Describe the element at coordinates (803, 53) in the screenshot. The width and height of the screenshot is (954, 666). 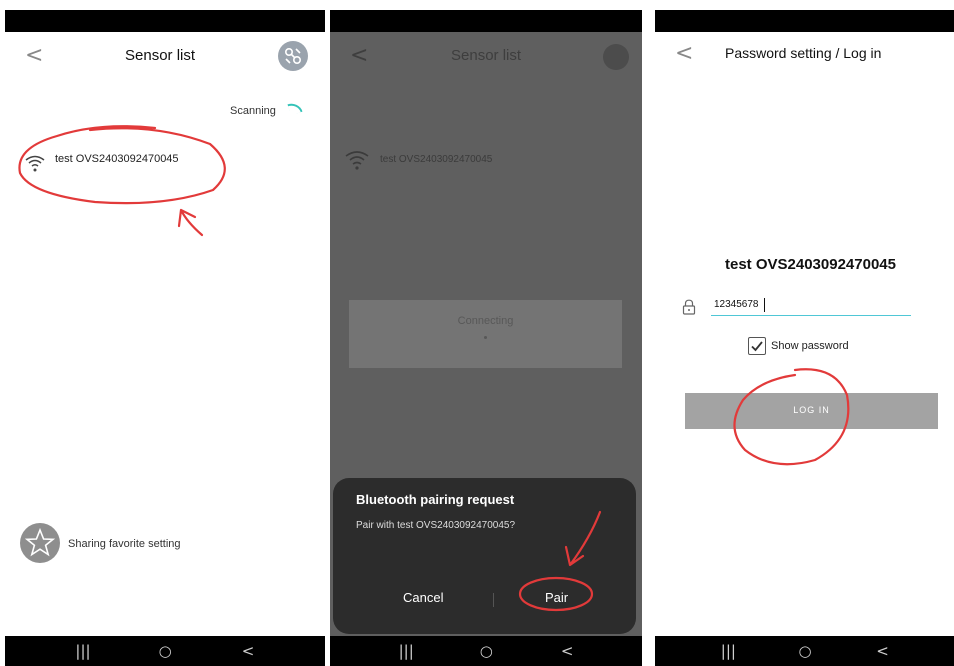
I see `page-title: Password setting / Log in` at that location.